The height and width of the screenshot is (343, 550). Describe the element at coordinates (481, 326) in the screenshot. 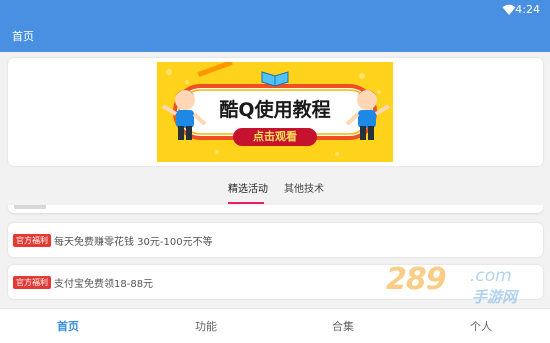

I see `nav-profile: 个人` at that location.